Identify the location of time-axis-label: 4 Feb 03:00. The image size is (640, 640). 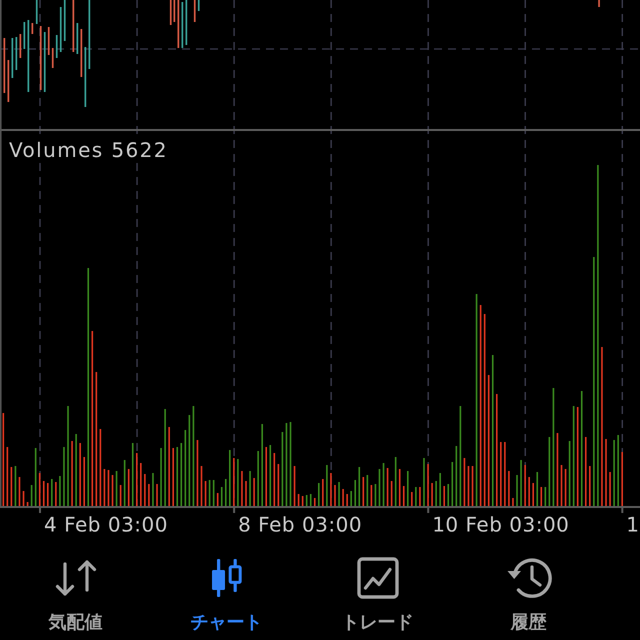
(106, 524).